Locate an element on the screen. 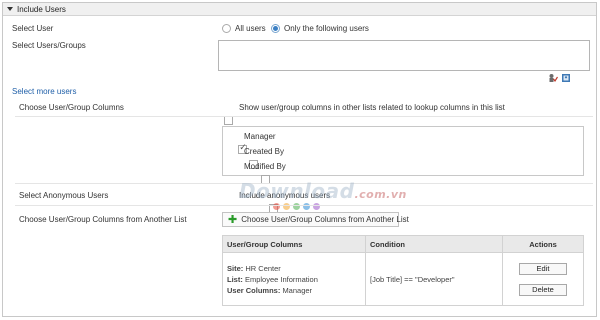  section-header: Include Users is located at coordinates (299, 9).